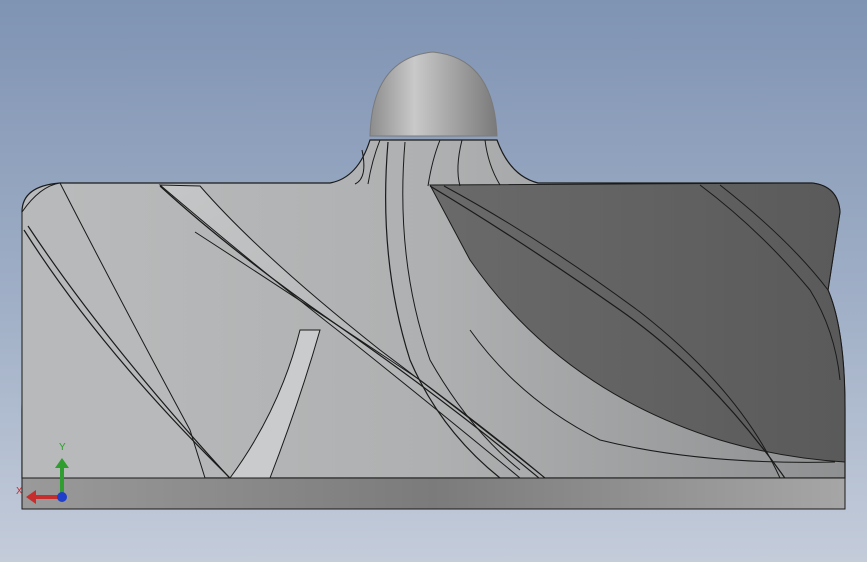 The height and width of the screenshot is (562, 867). I want to click on nose-cone, so click(433, 94).